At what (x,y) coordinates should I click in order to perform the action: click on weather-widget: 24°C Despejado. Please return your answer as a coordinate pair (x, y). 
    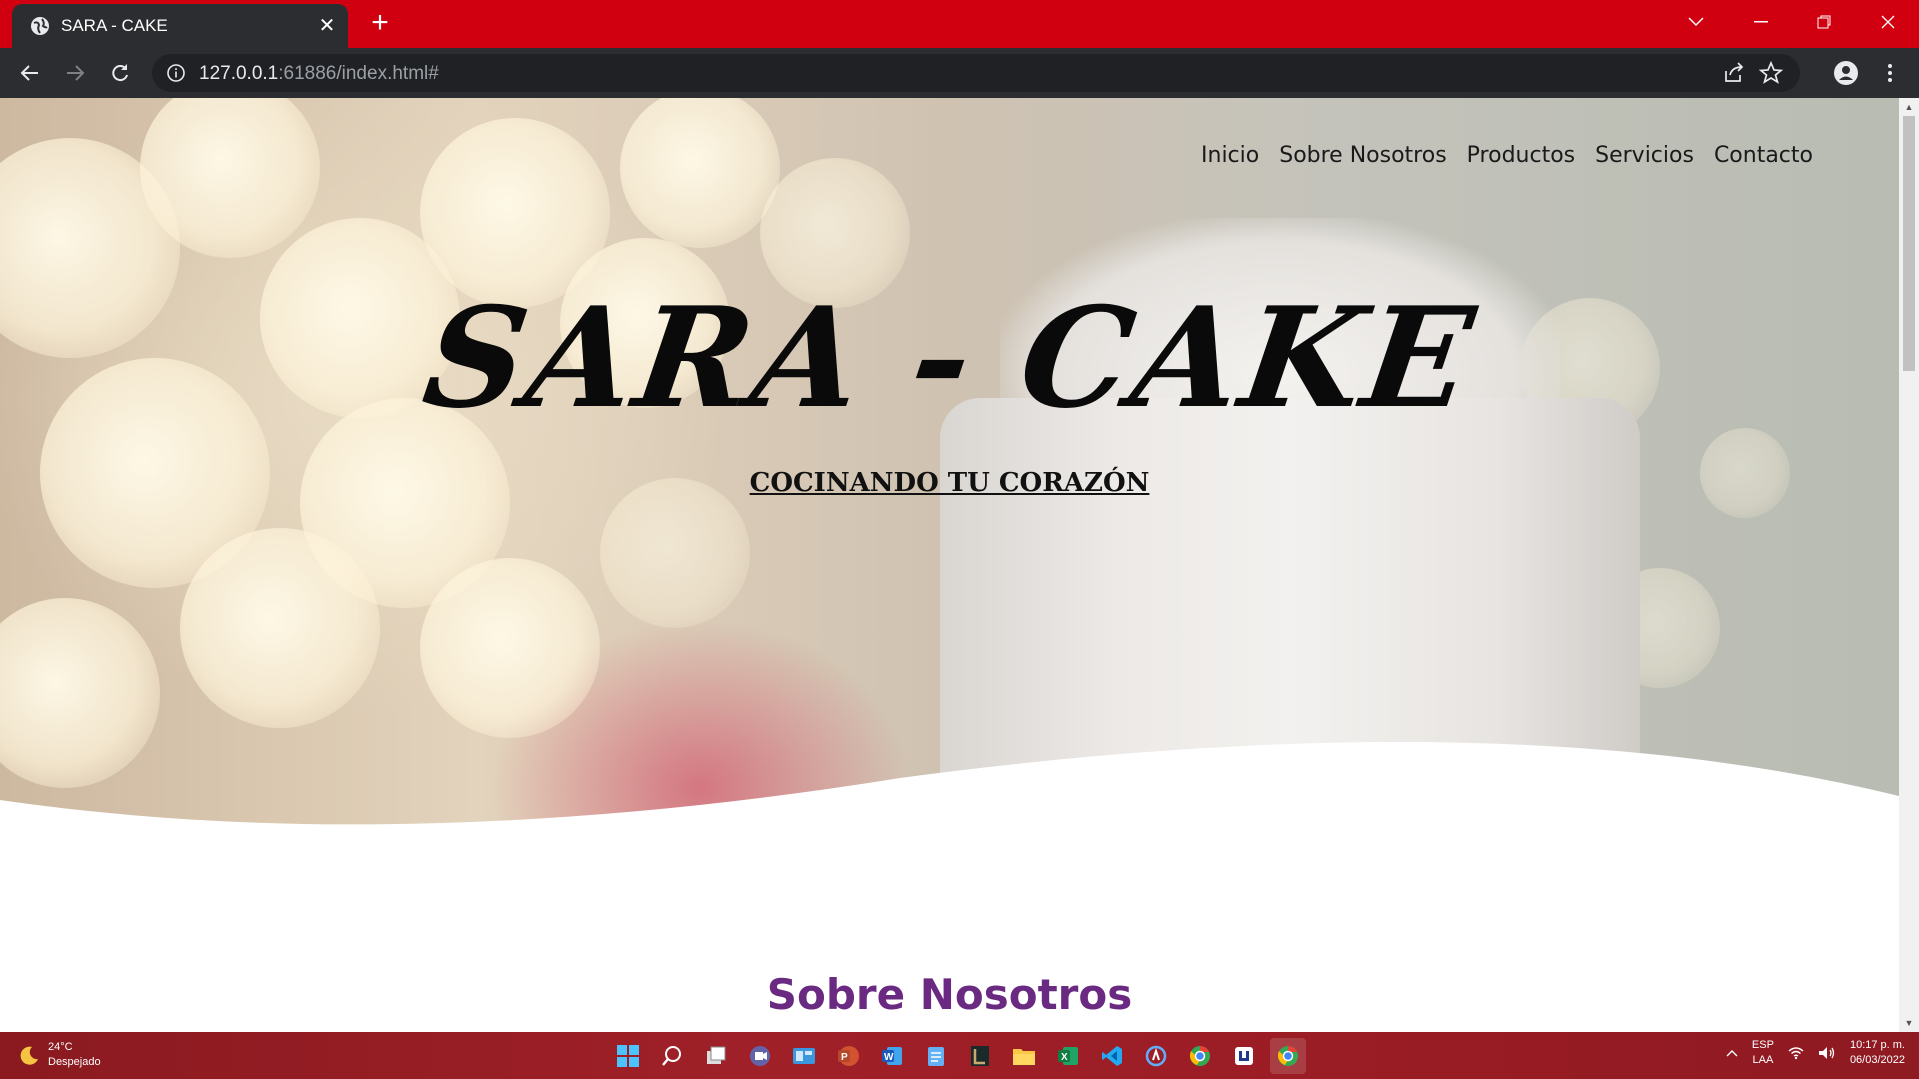
    Looking at the image, I should click on (59, 1055).